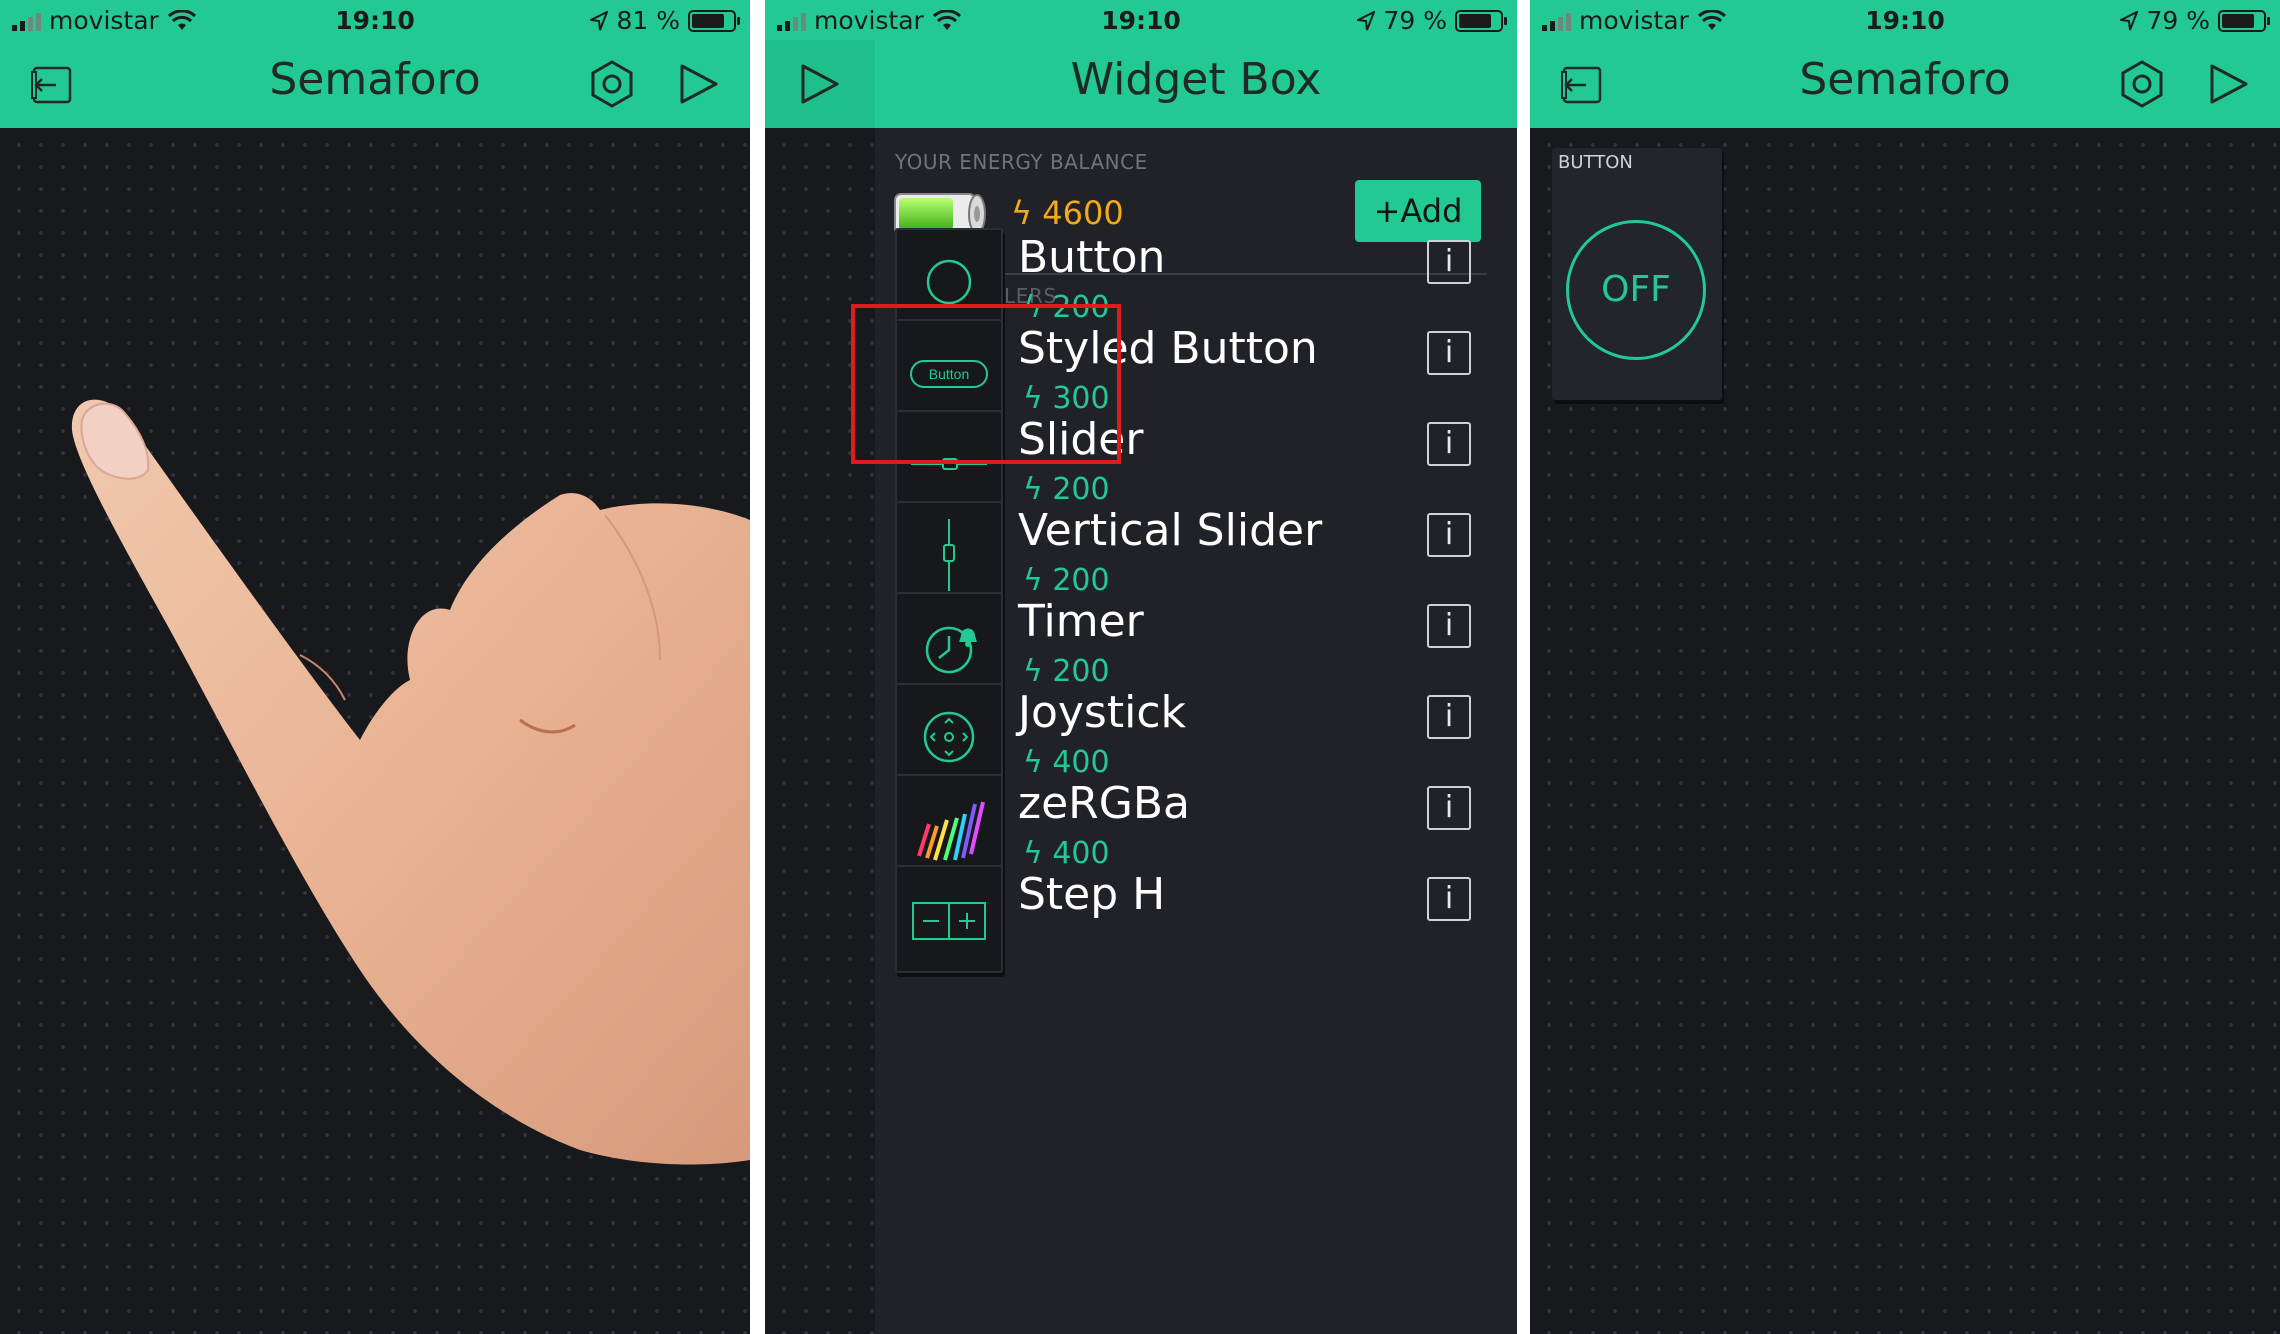 This screenshot has height=1334, width=2280. I want to click on widget-label: BUTTON, so click(1595, 162).